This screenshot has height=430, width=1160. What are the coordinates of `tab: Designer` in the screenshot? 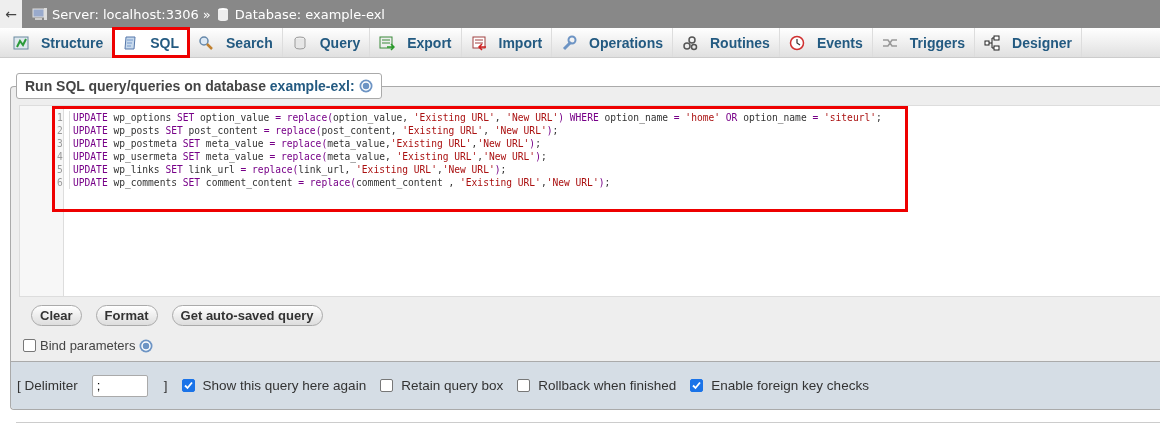 It's located at (1028, 42).